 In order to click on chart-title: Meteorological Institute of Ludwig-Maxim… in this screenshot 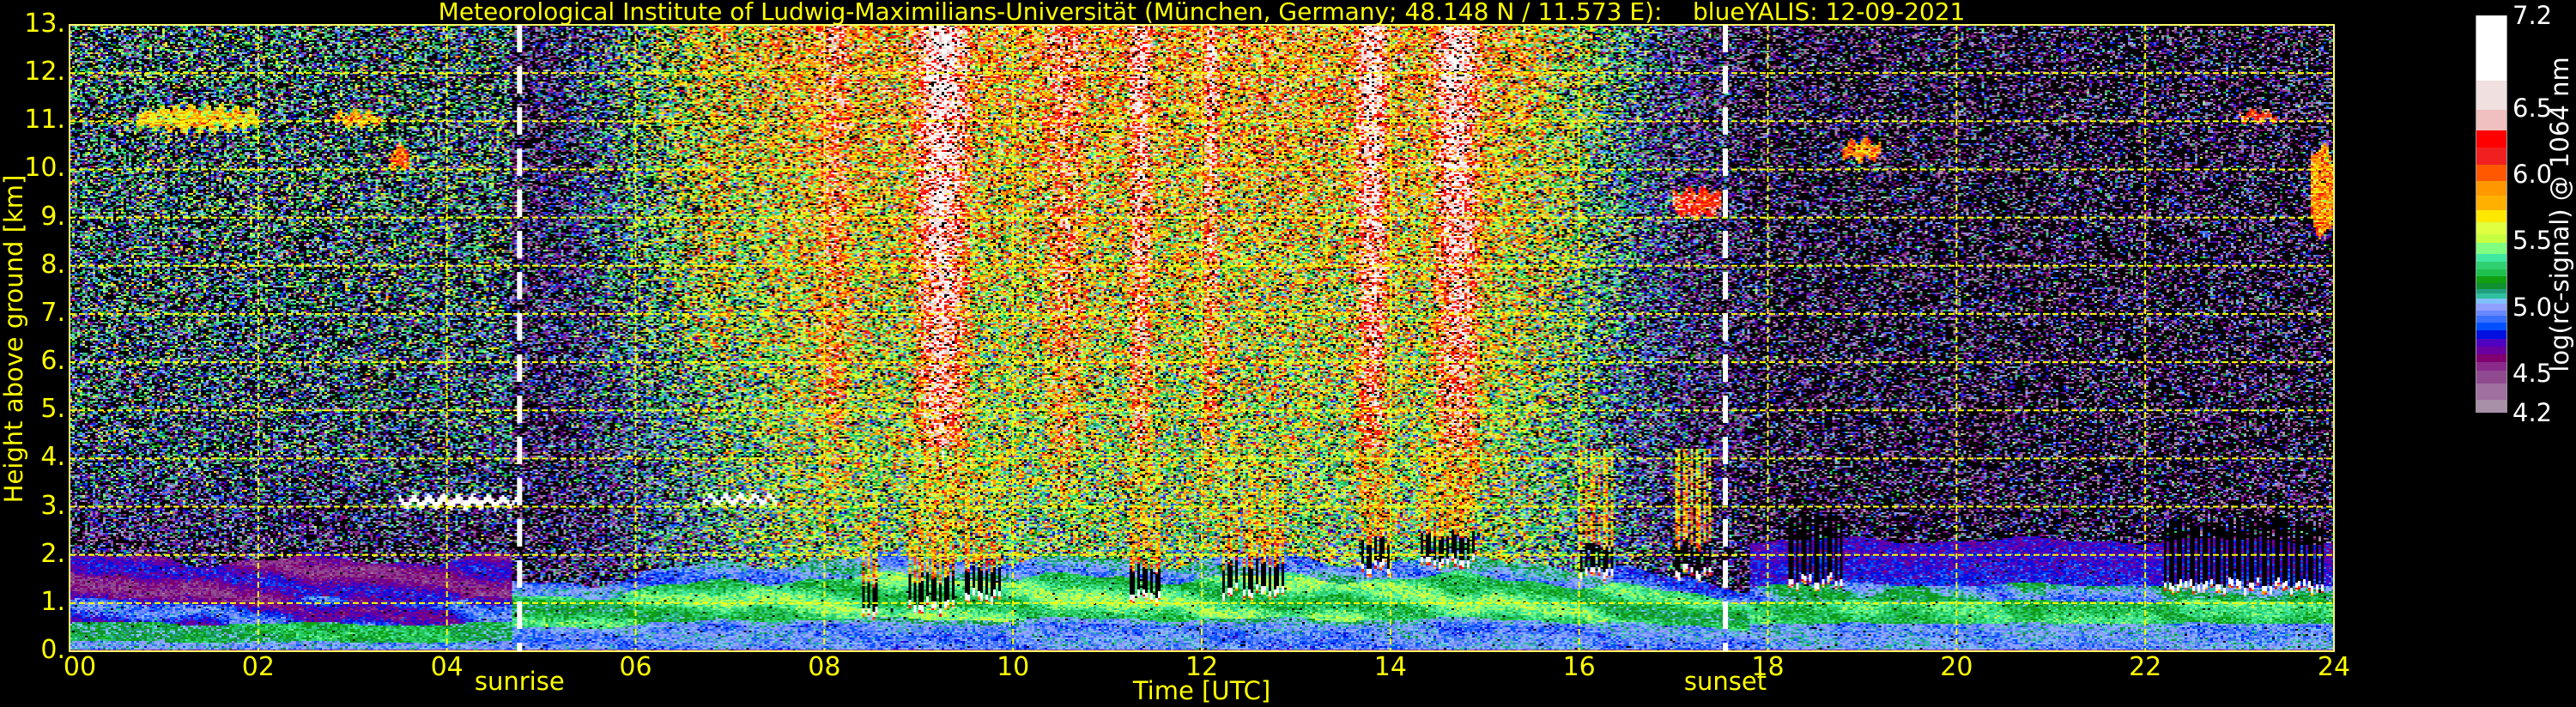, I will do `click(1202, 13)`.